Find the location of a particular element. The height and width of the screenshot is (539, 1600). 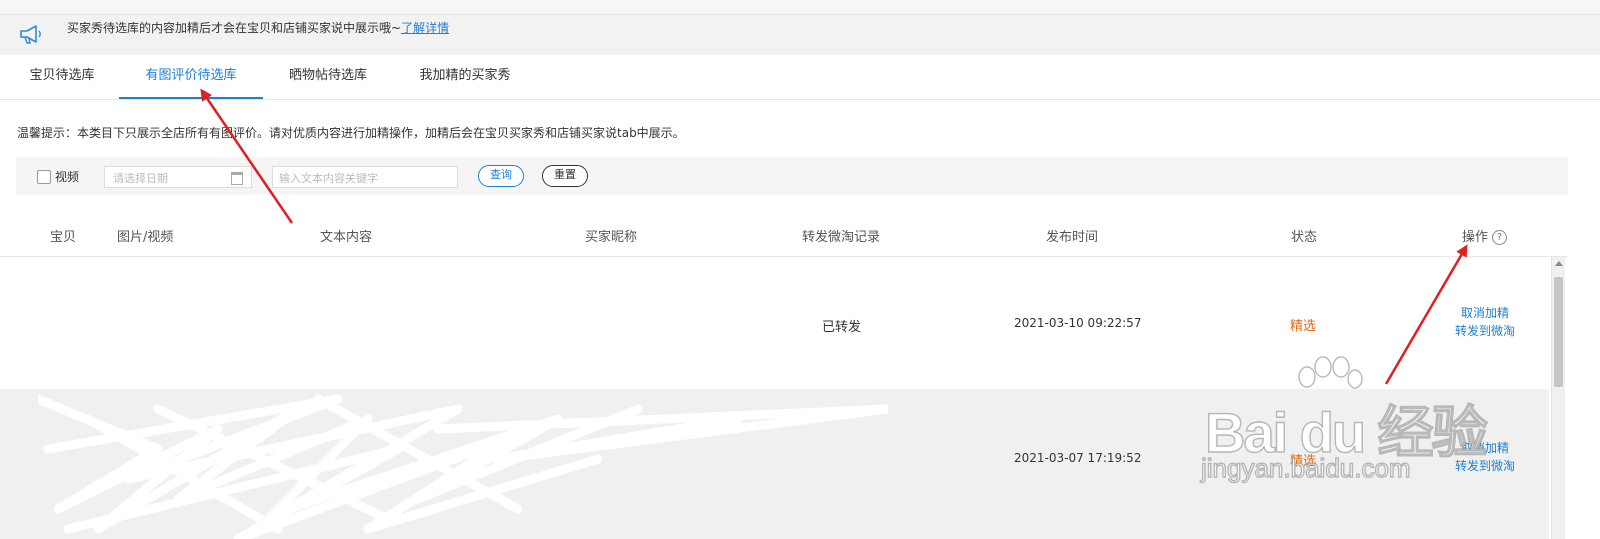

notice-message: 买家秀待选库的内容加精后才会在宝贝和店铺买家说中展示哦~ is located at coordinates (234, 28).